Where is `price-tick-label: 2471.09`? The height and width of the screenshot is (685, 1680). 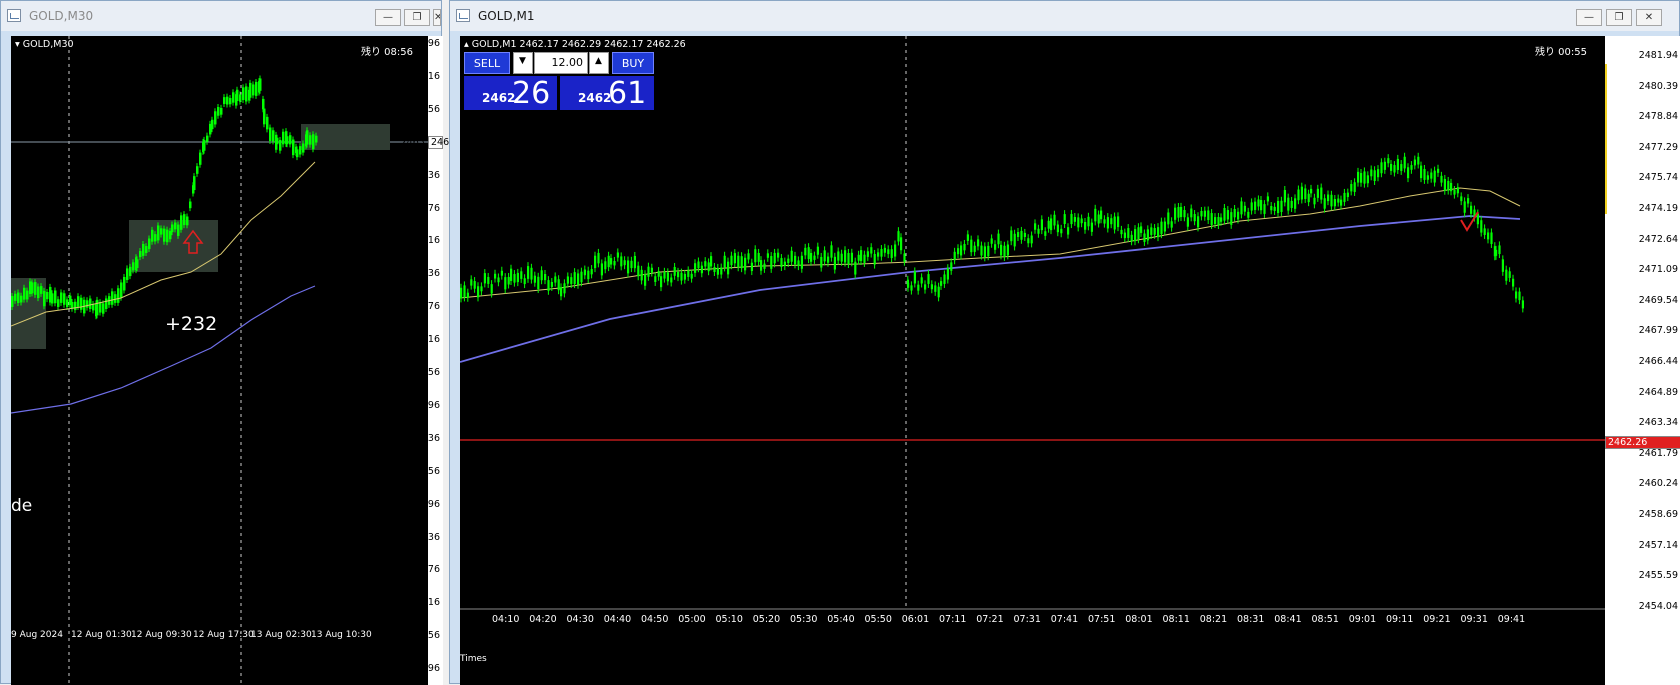 price-tick-label: 2471.09 is located at coordinates (1658, 270).